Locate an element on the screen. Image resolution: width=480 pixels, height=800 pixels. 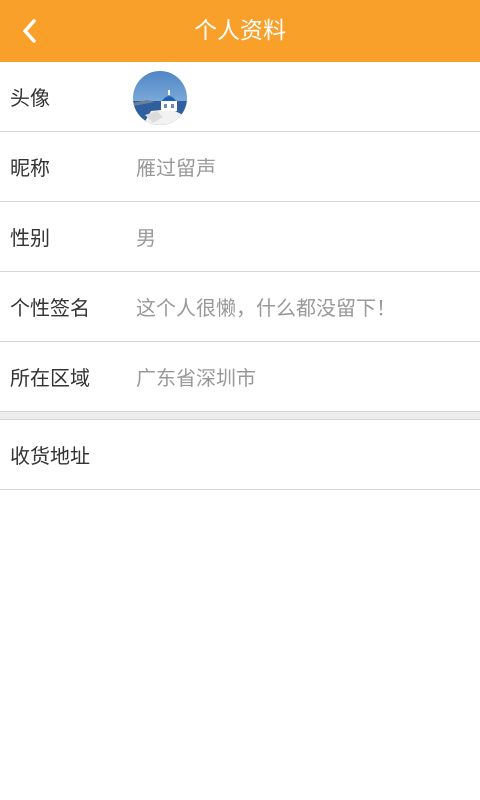
avatar-row: 头像 is located at coordinates (240, 97).